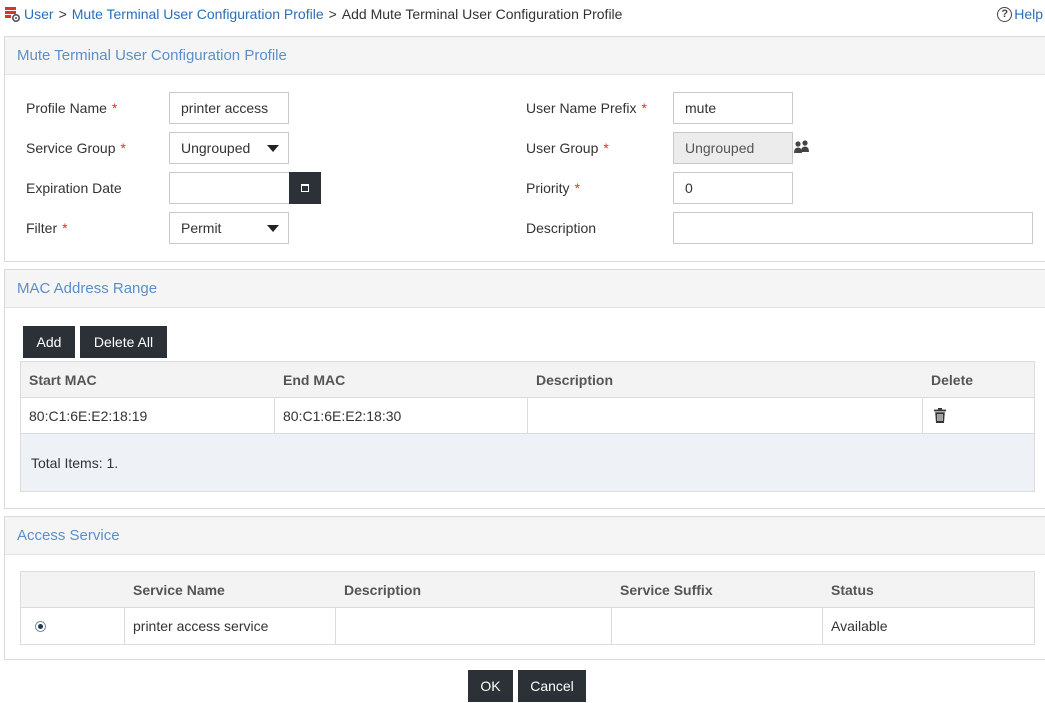 The height and width of the screenshot is (703, 1045). What do you see at coordinates (230, 626) in the screenshot?
I see `service-name-cell: printer access service` at bounding box center [230, 626].